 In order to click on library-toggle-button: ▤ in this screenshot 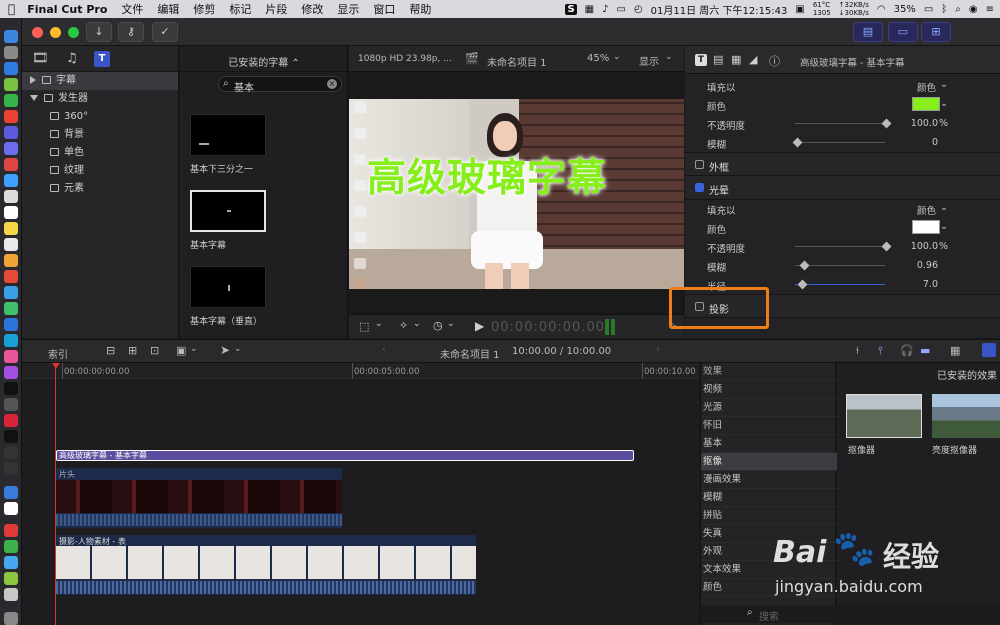, I will do `click(868, 32)`.